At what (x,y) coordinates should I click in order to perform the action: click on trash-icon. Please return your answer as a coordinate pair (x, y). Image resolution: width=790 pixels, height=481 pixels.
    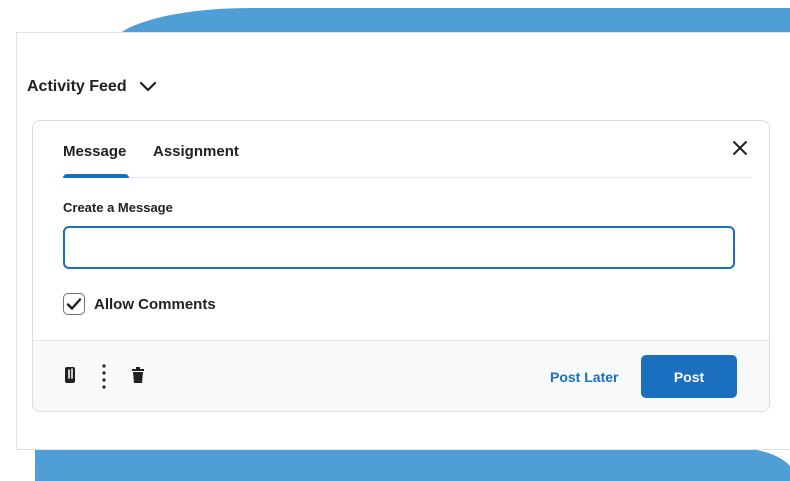
    Looking at the image, I should click on (138, 377).